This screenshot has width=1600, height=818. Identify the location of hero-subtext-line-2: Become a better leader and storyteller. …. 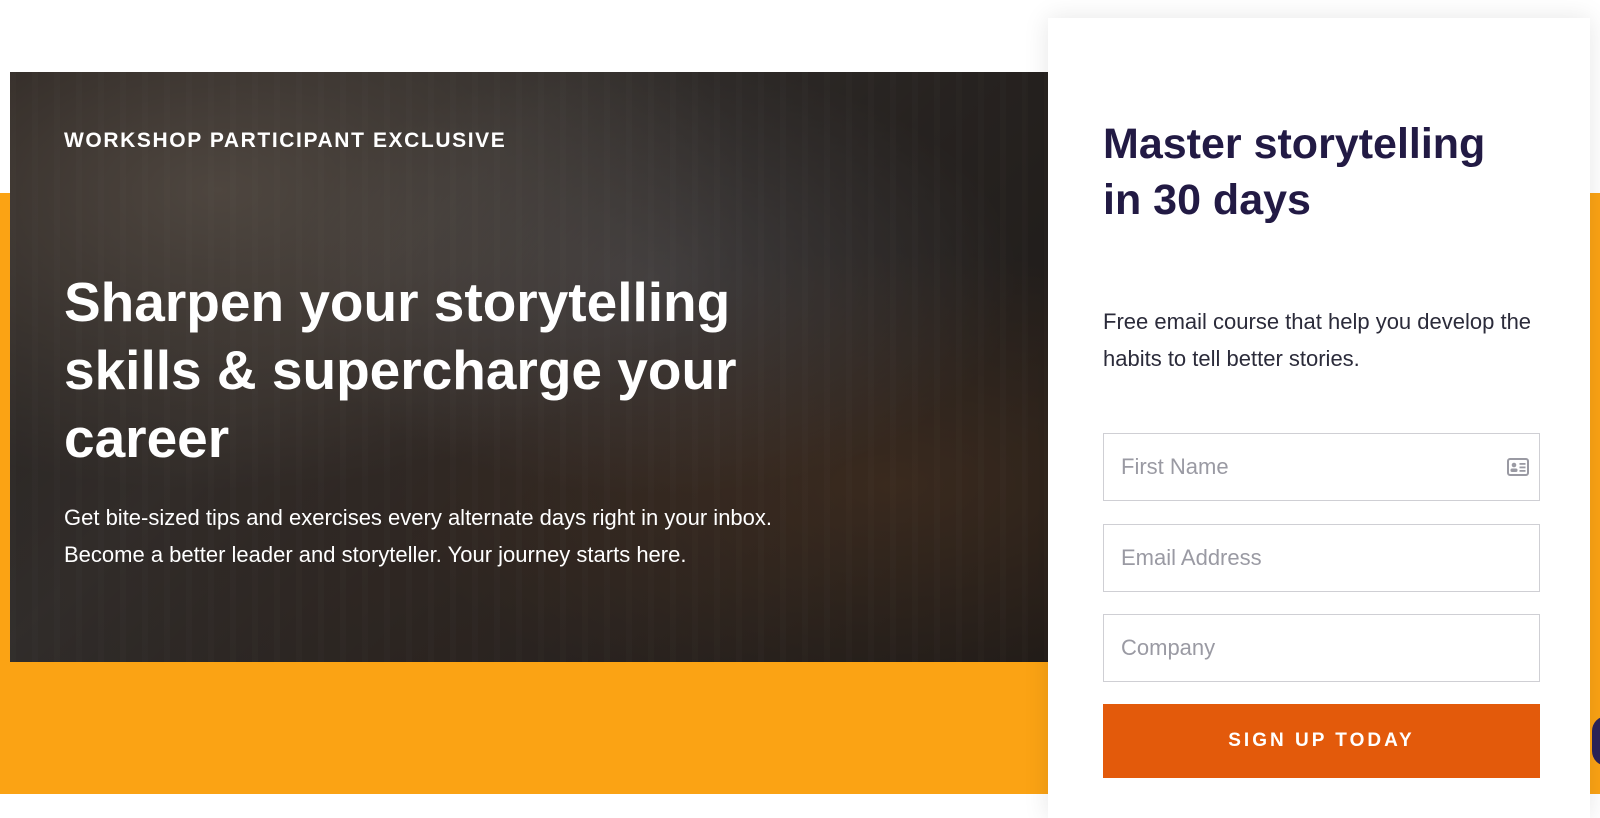
(375, 554).